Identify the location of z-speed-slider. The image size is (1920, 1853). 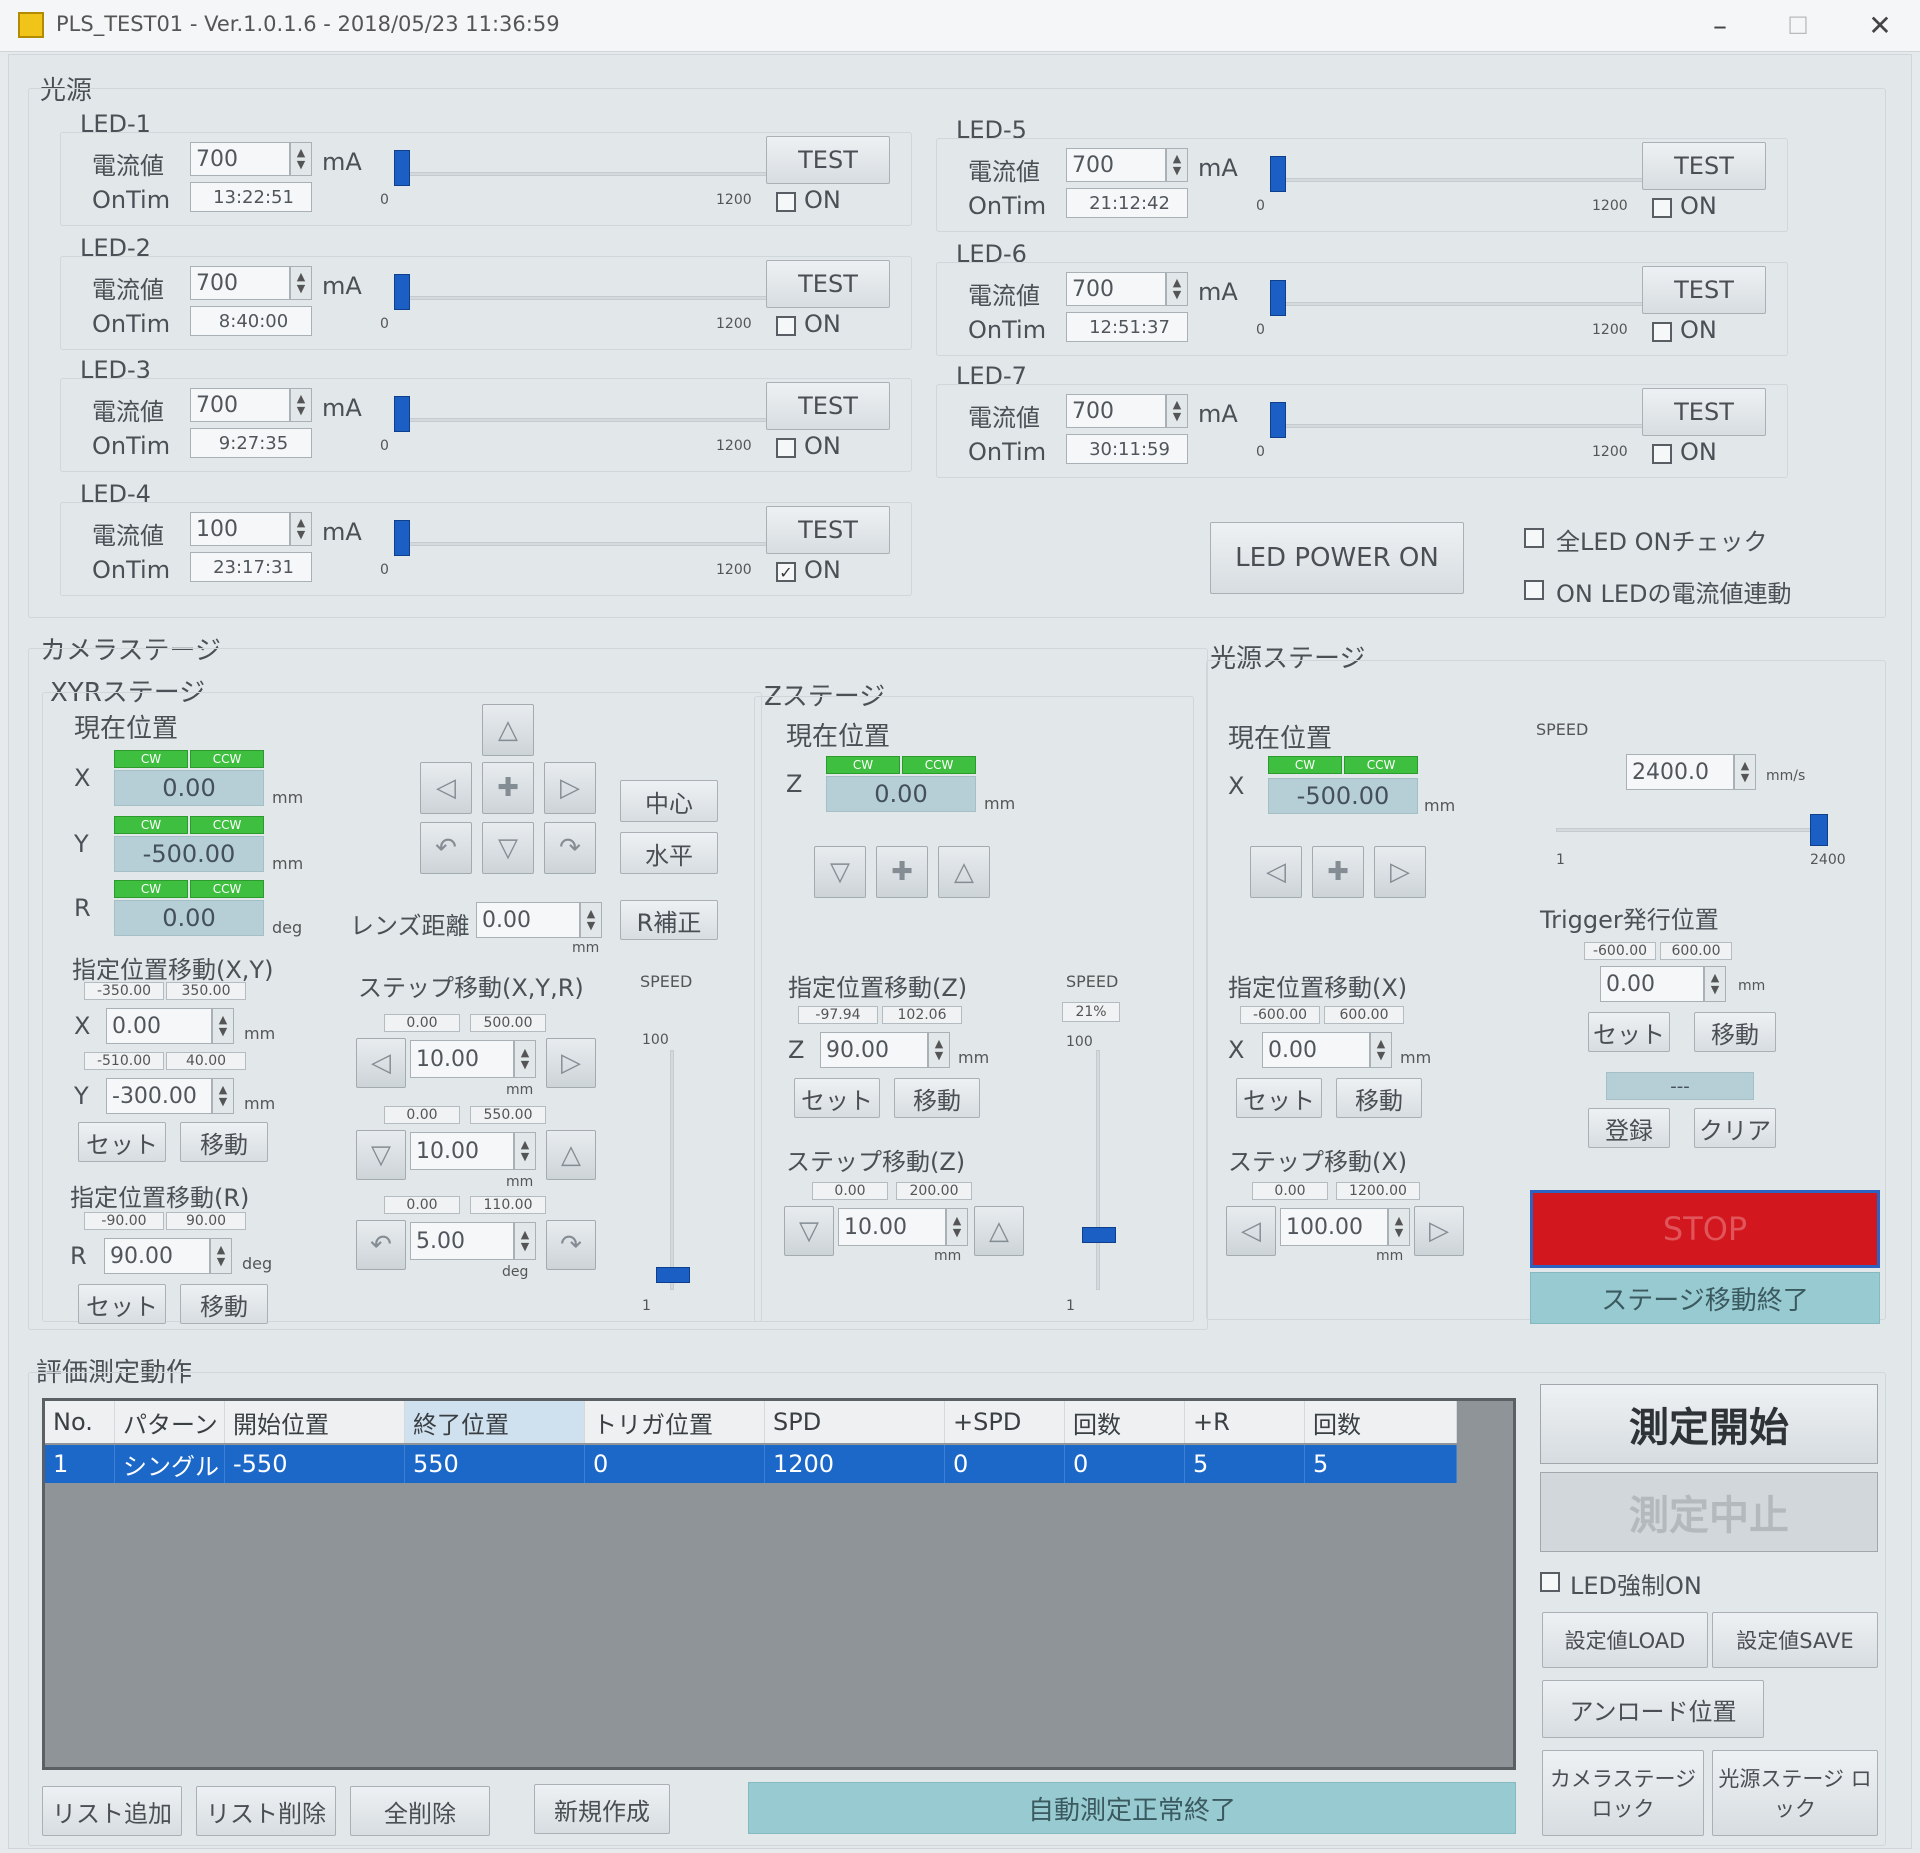
(1099, 1235).